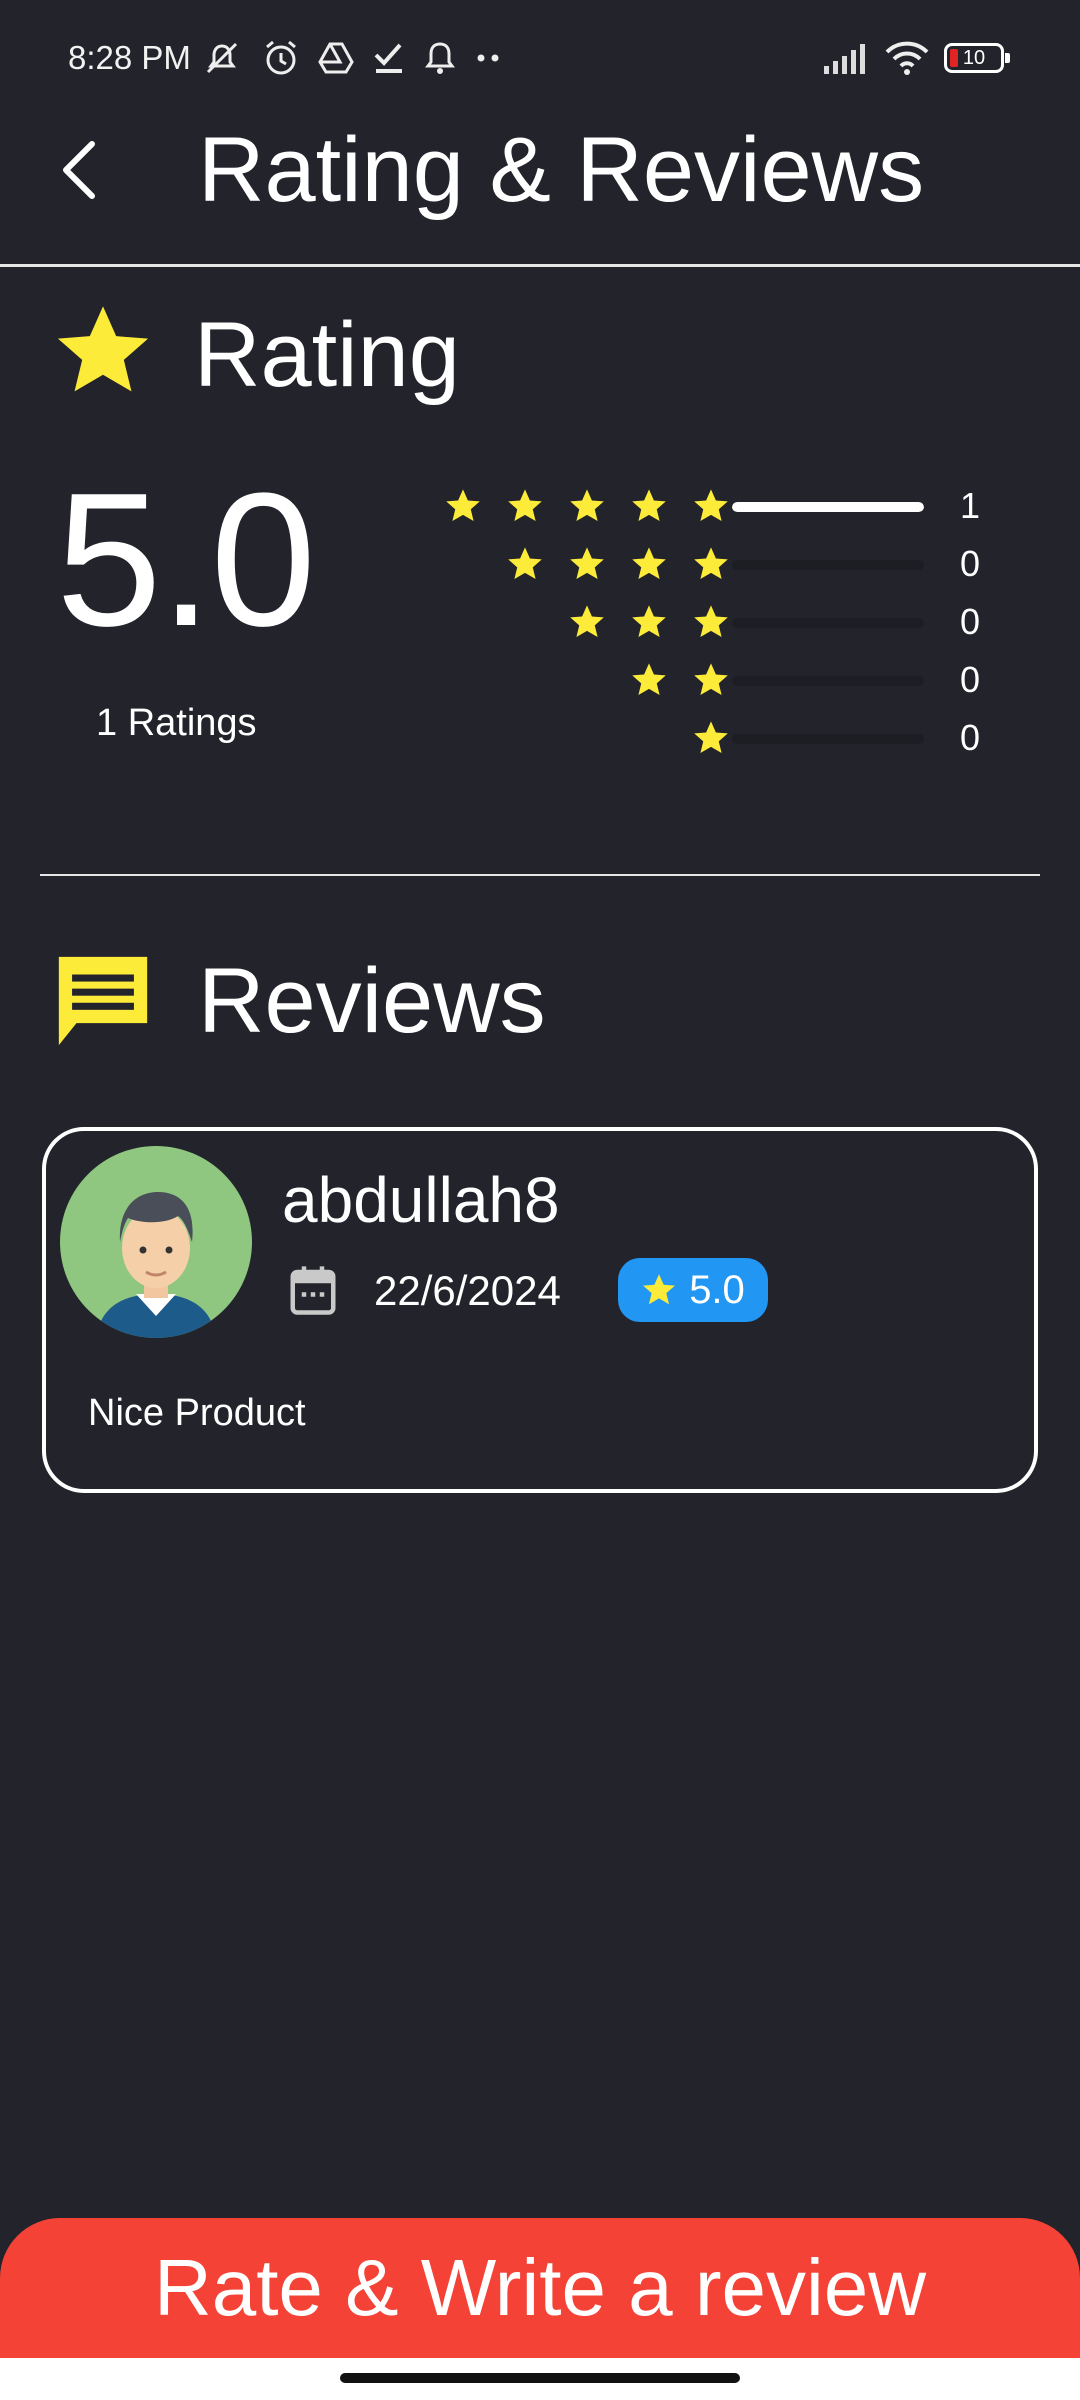 The image size is (1080, 2400). What do you see at coordinates (388, 58) in the screenshot?
I see `check-icon` at bounding box center [388, 58].